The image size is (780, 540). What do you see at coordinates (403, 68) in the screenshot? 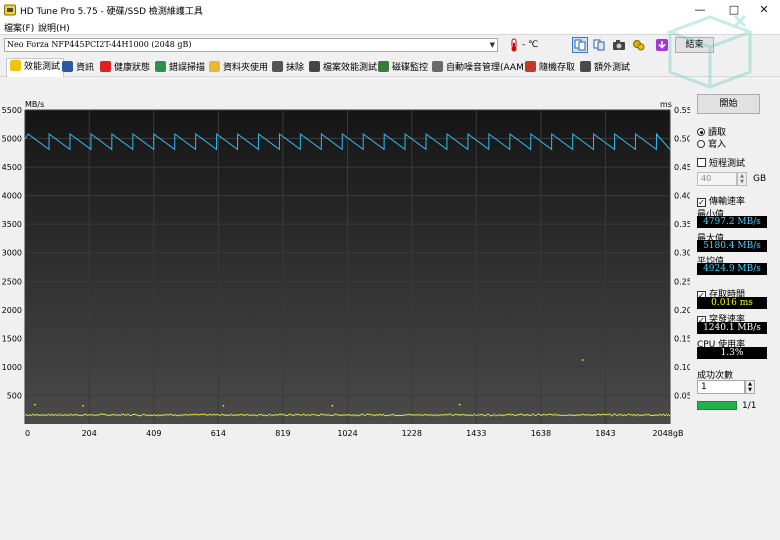
I see `tab-disk-monitor: 磁碟監控` at bounding box center [403, 68].